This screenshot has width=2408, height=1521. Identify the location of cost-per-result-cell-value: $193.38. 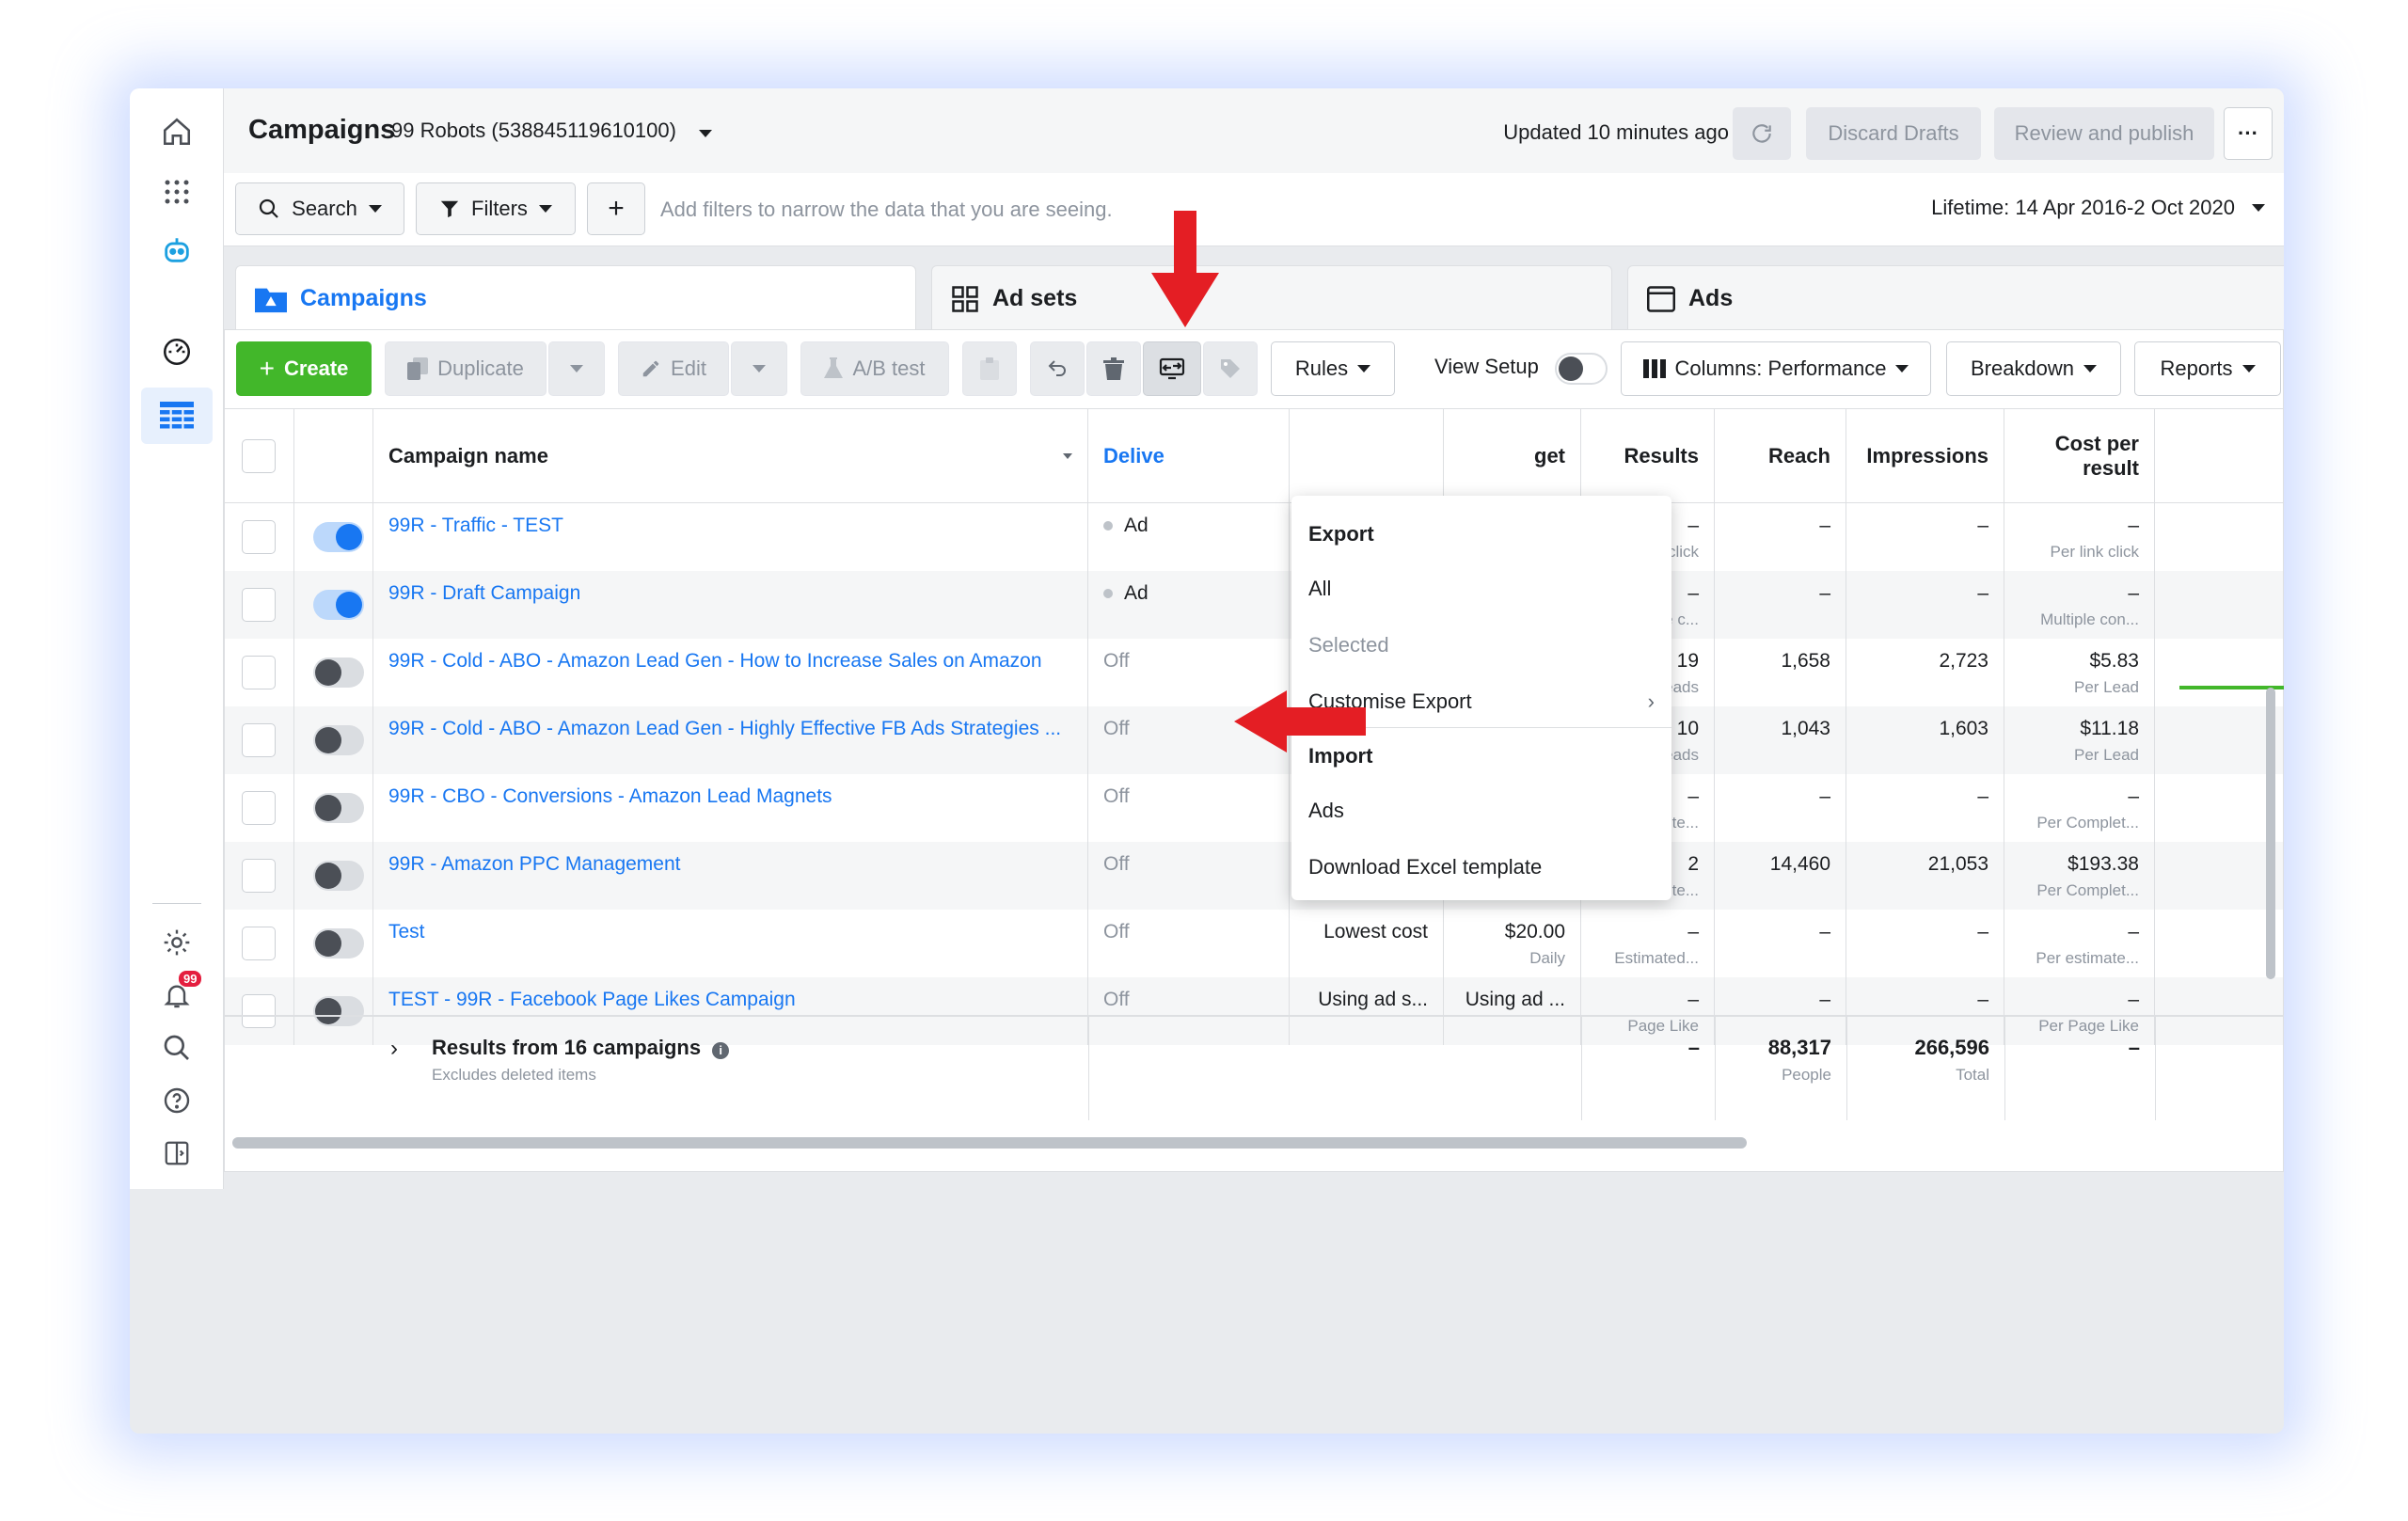
(2103, 864).